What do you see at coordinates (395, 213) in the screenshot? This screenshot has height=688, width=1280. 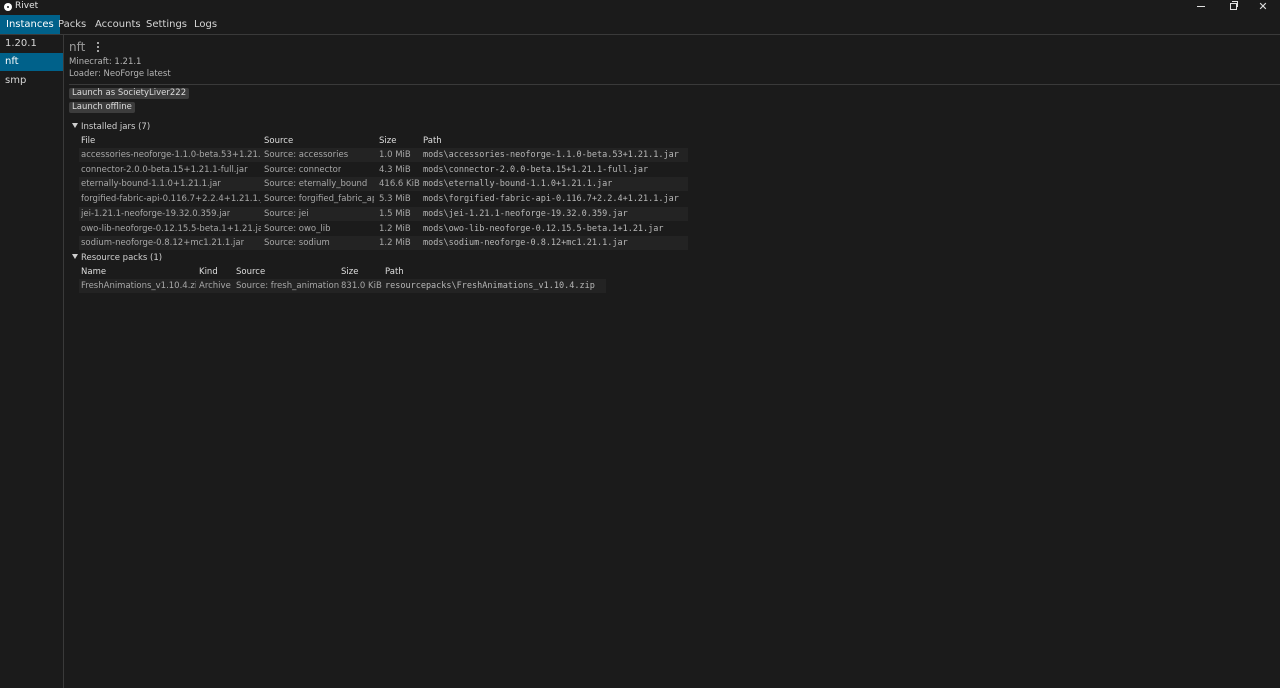 I see `cell-size: 1.5 MiB` at bounding box center [395, 213].